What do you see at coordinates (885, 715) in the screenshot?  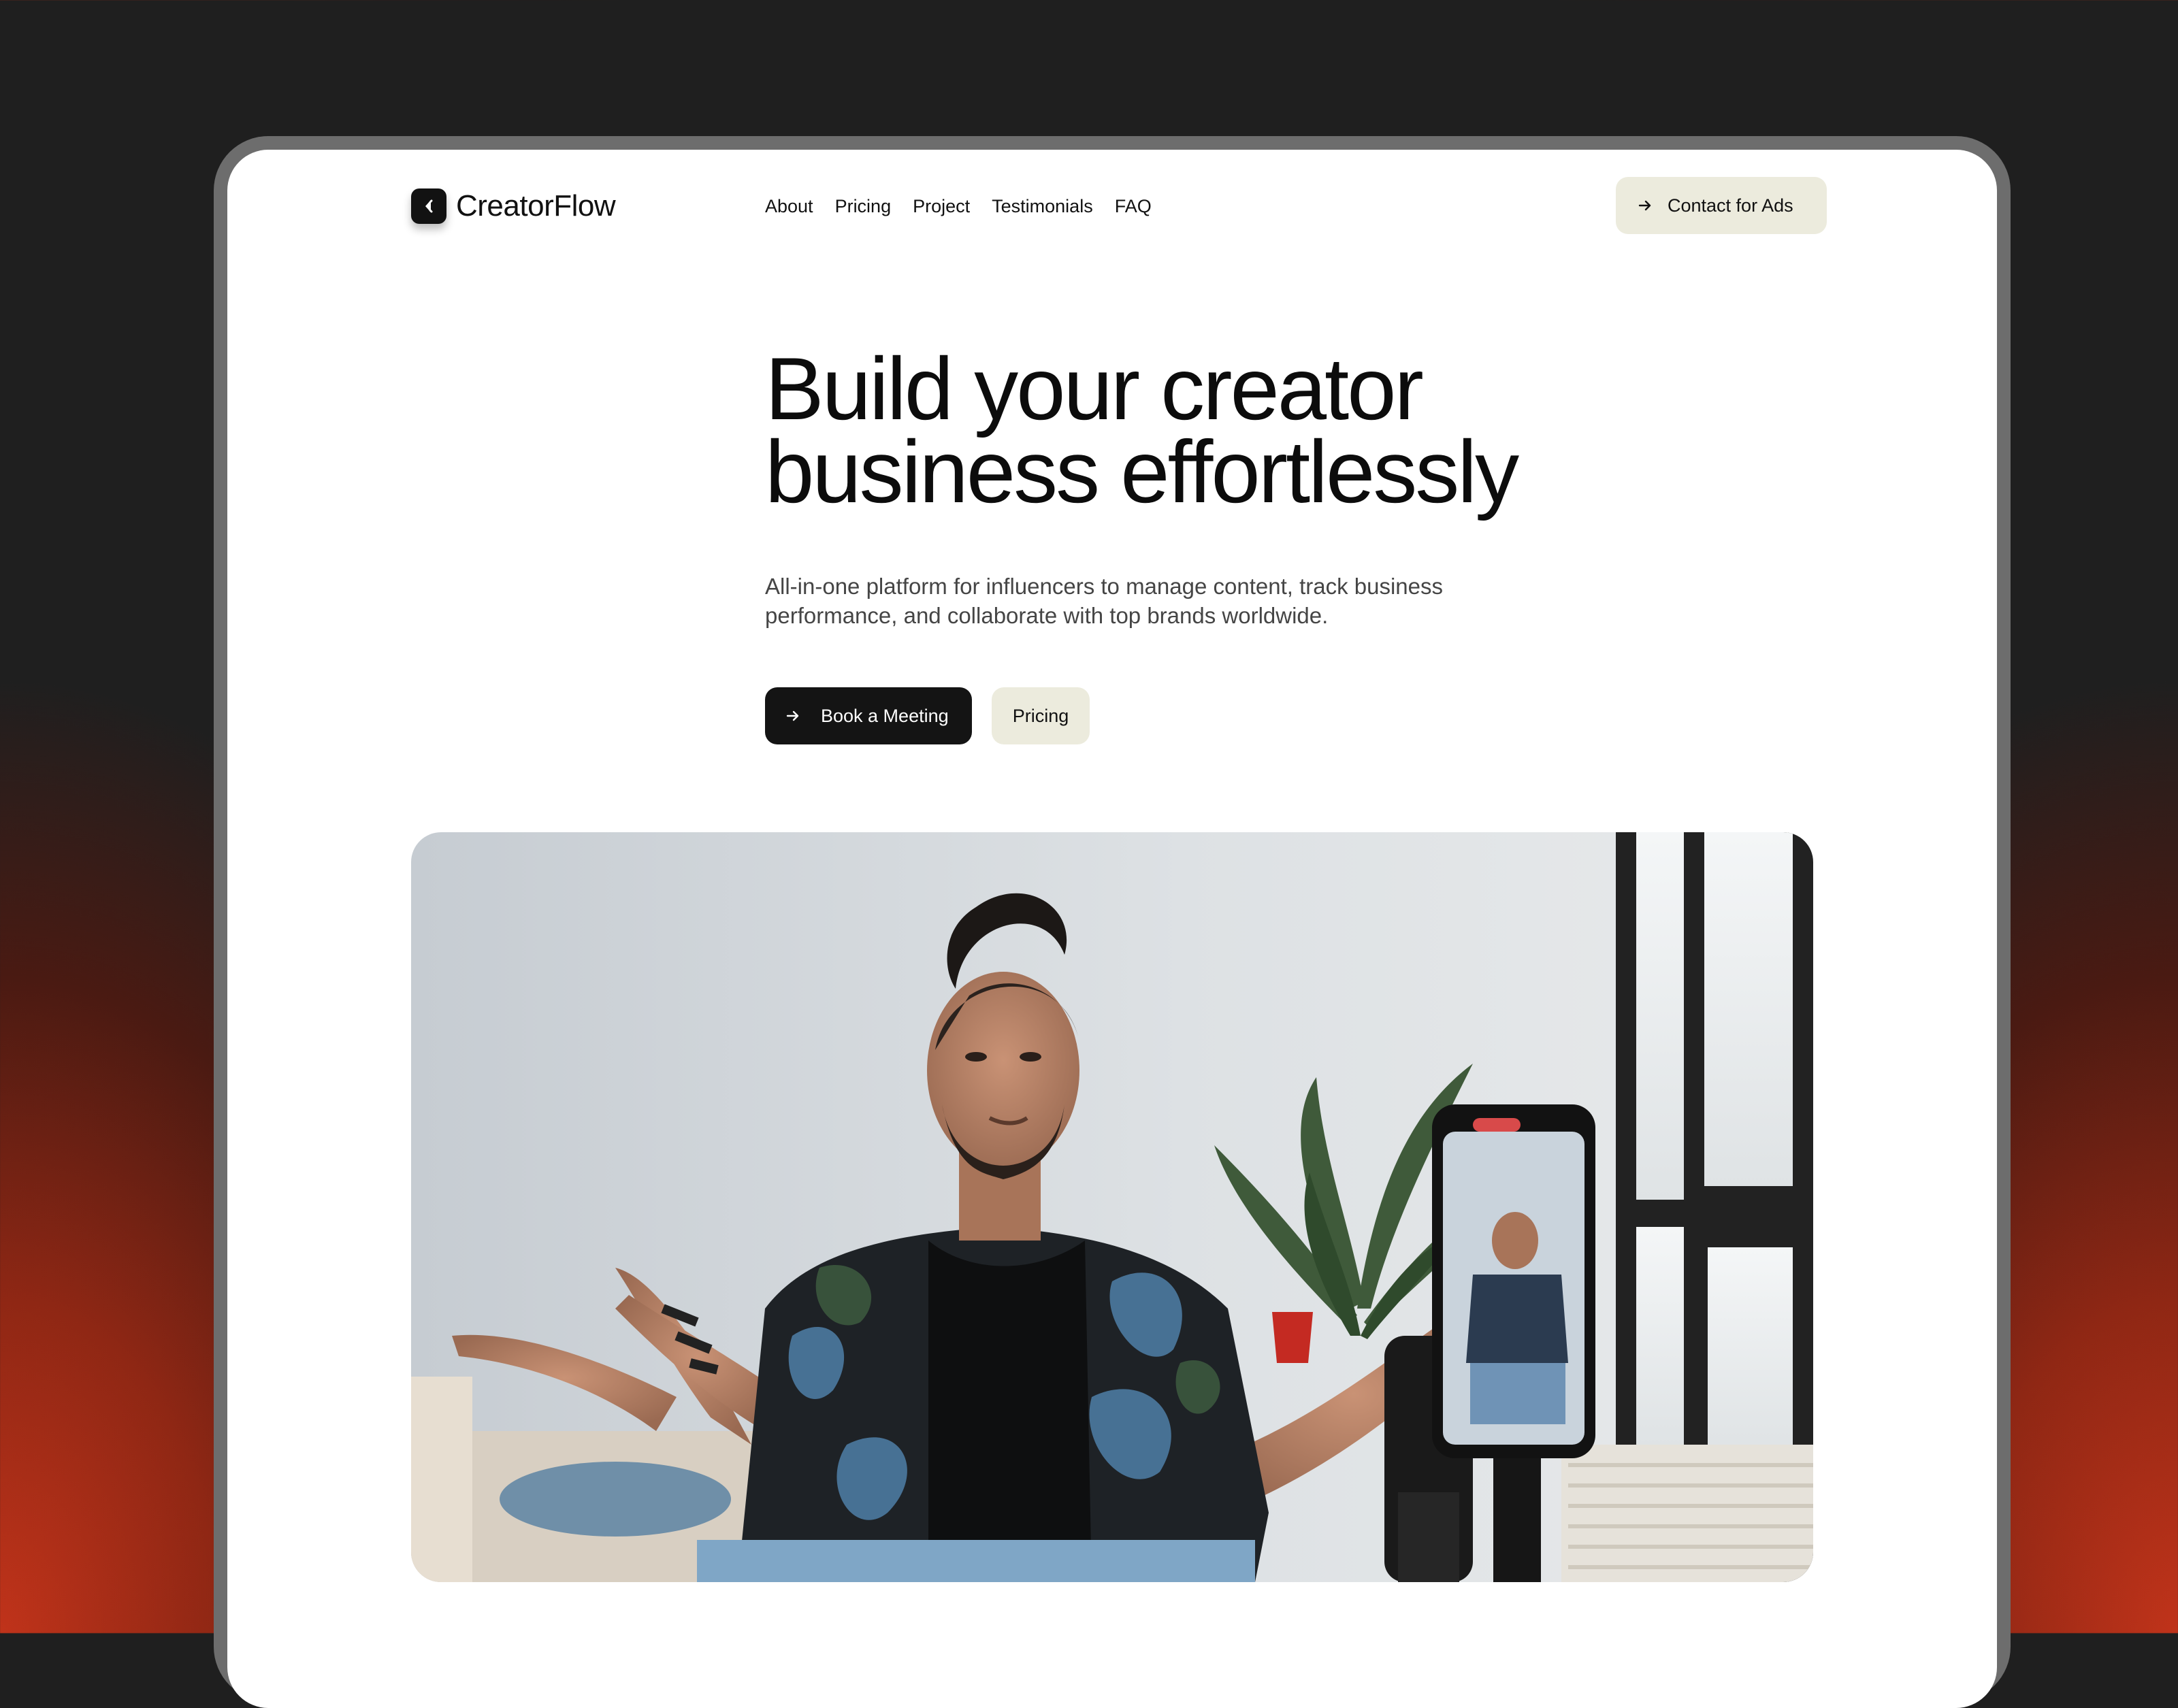 I see `book-meeting-label: Book a Meeting` at bounding box center [885, 715].